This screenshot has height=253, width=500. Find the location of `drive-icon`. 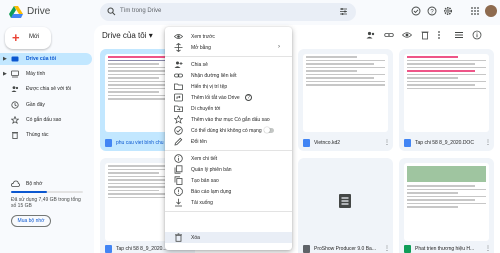

drive-icon is located at coordinates (15, 59).